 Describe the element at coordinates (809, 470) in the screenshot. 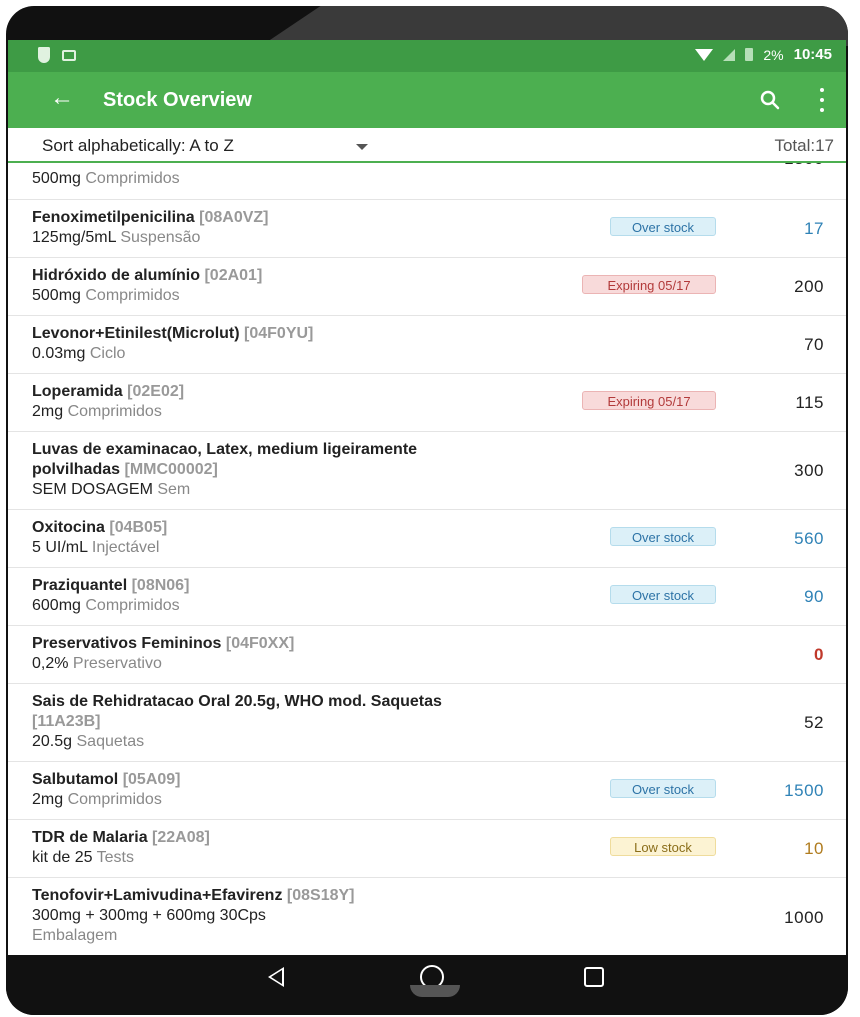

I see `item-quantity: 300` at that location.